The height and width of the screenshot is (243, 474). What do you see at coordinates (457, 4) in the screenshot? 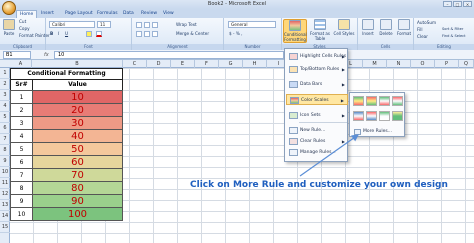
I see `maximize-icon: □` at bounding box center [457, 4].